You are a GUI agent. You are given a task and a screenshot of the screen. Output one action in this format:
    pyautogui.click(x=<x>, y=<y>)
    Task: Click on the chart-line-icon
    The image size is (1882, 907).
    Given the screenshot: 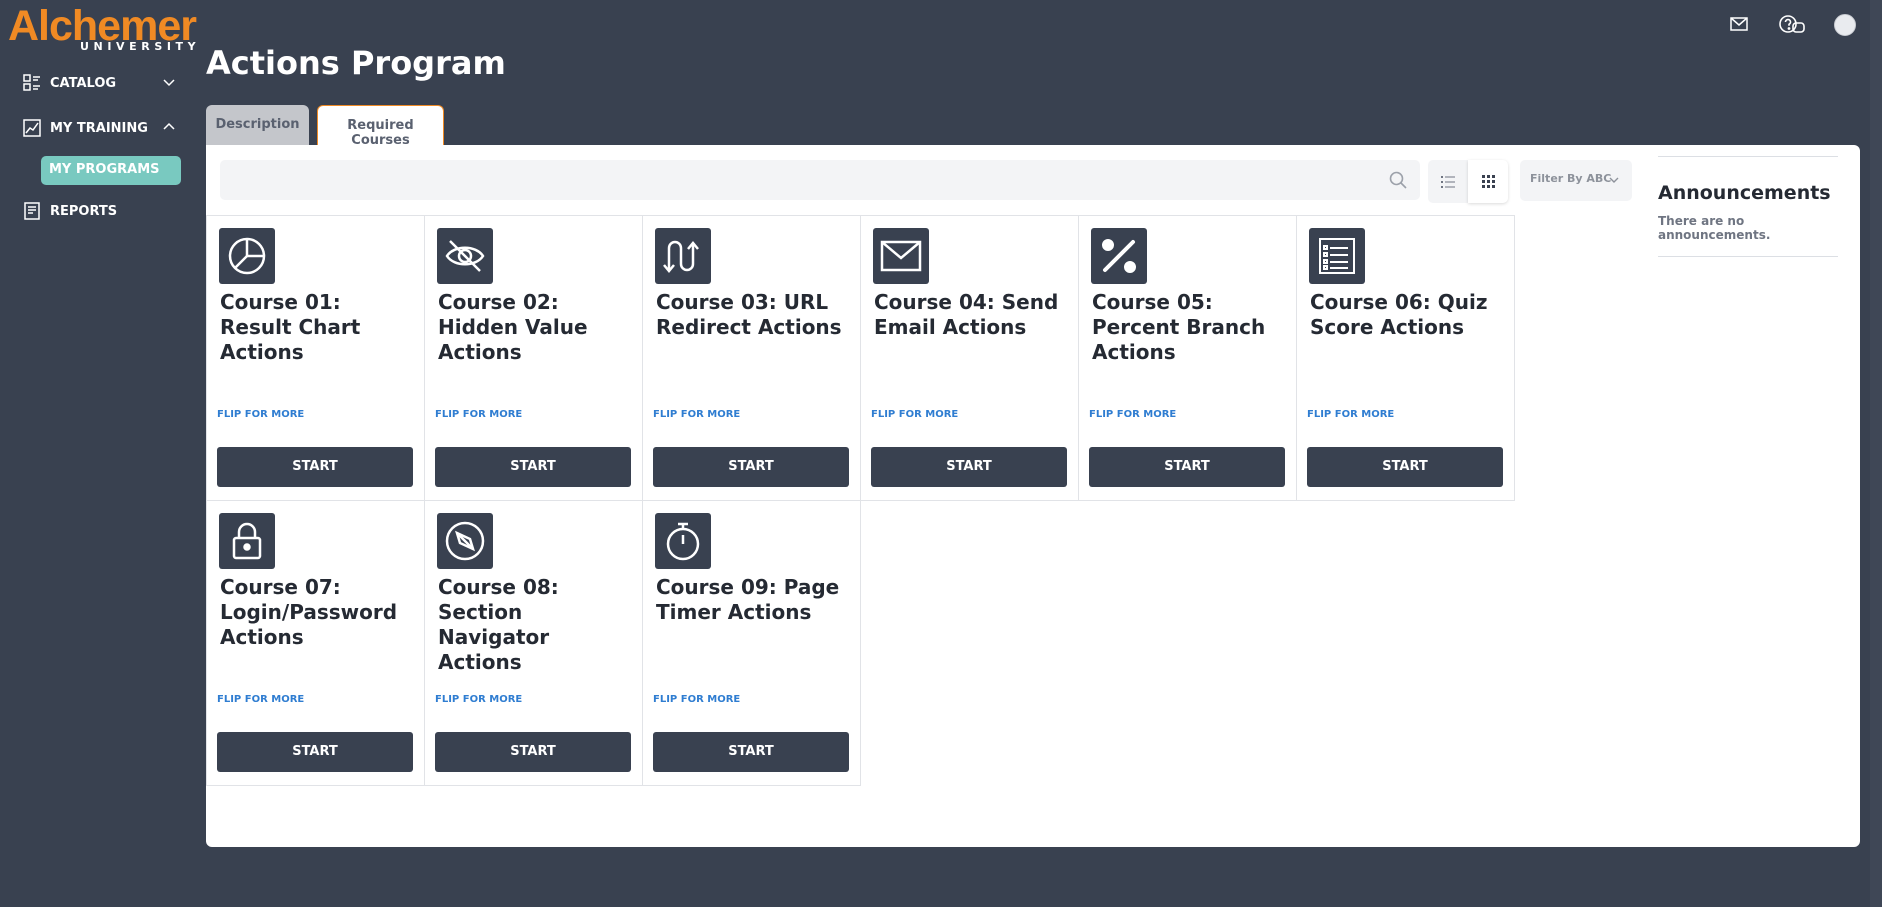 What is the action you would take?
    pyautogui.click(x=32, y=128)
    